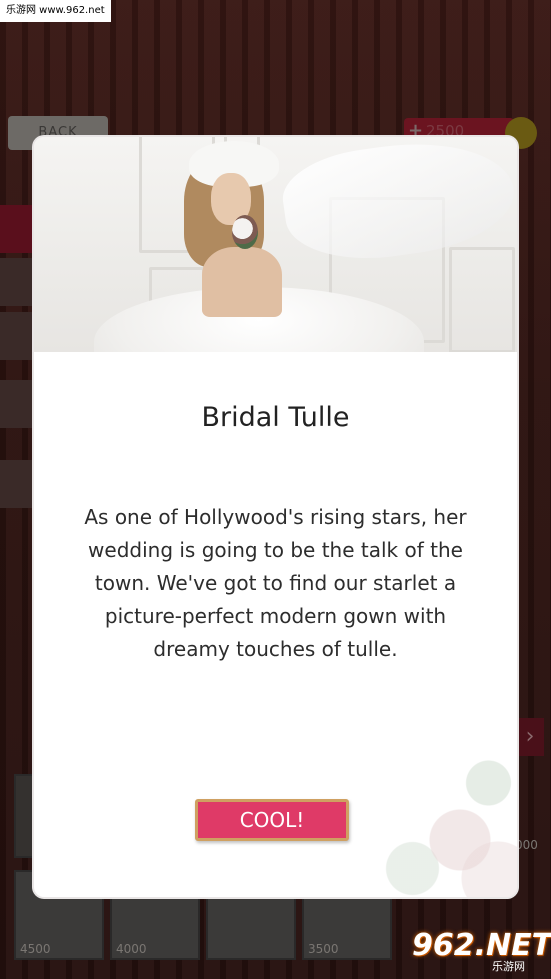 Image resolution: width=551 pixels, height=979 pixels. I want to click on dialog-title: Bridal Tulle, so click(275, 417).